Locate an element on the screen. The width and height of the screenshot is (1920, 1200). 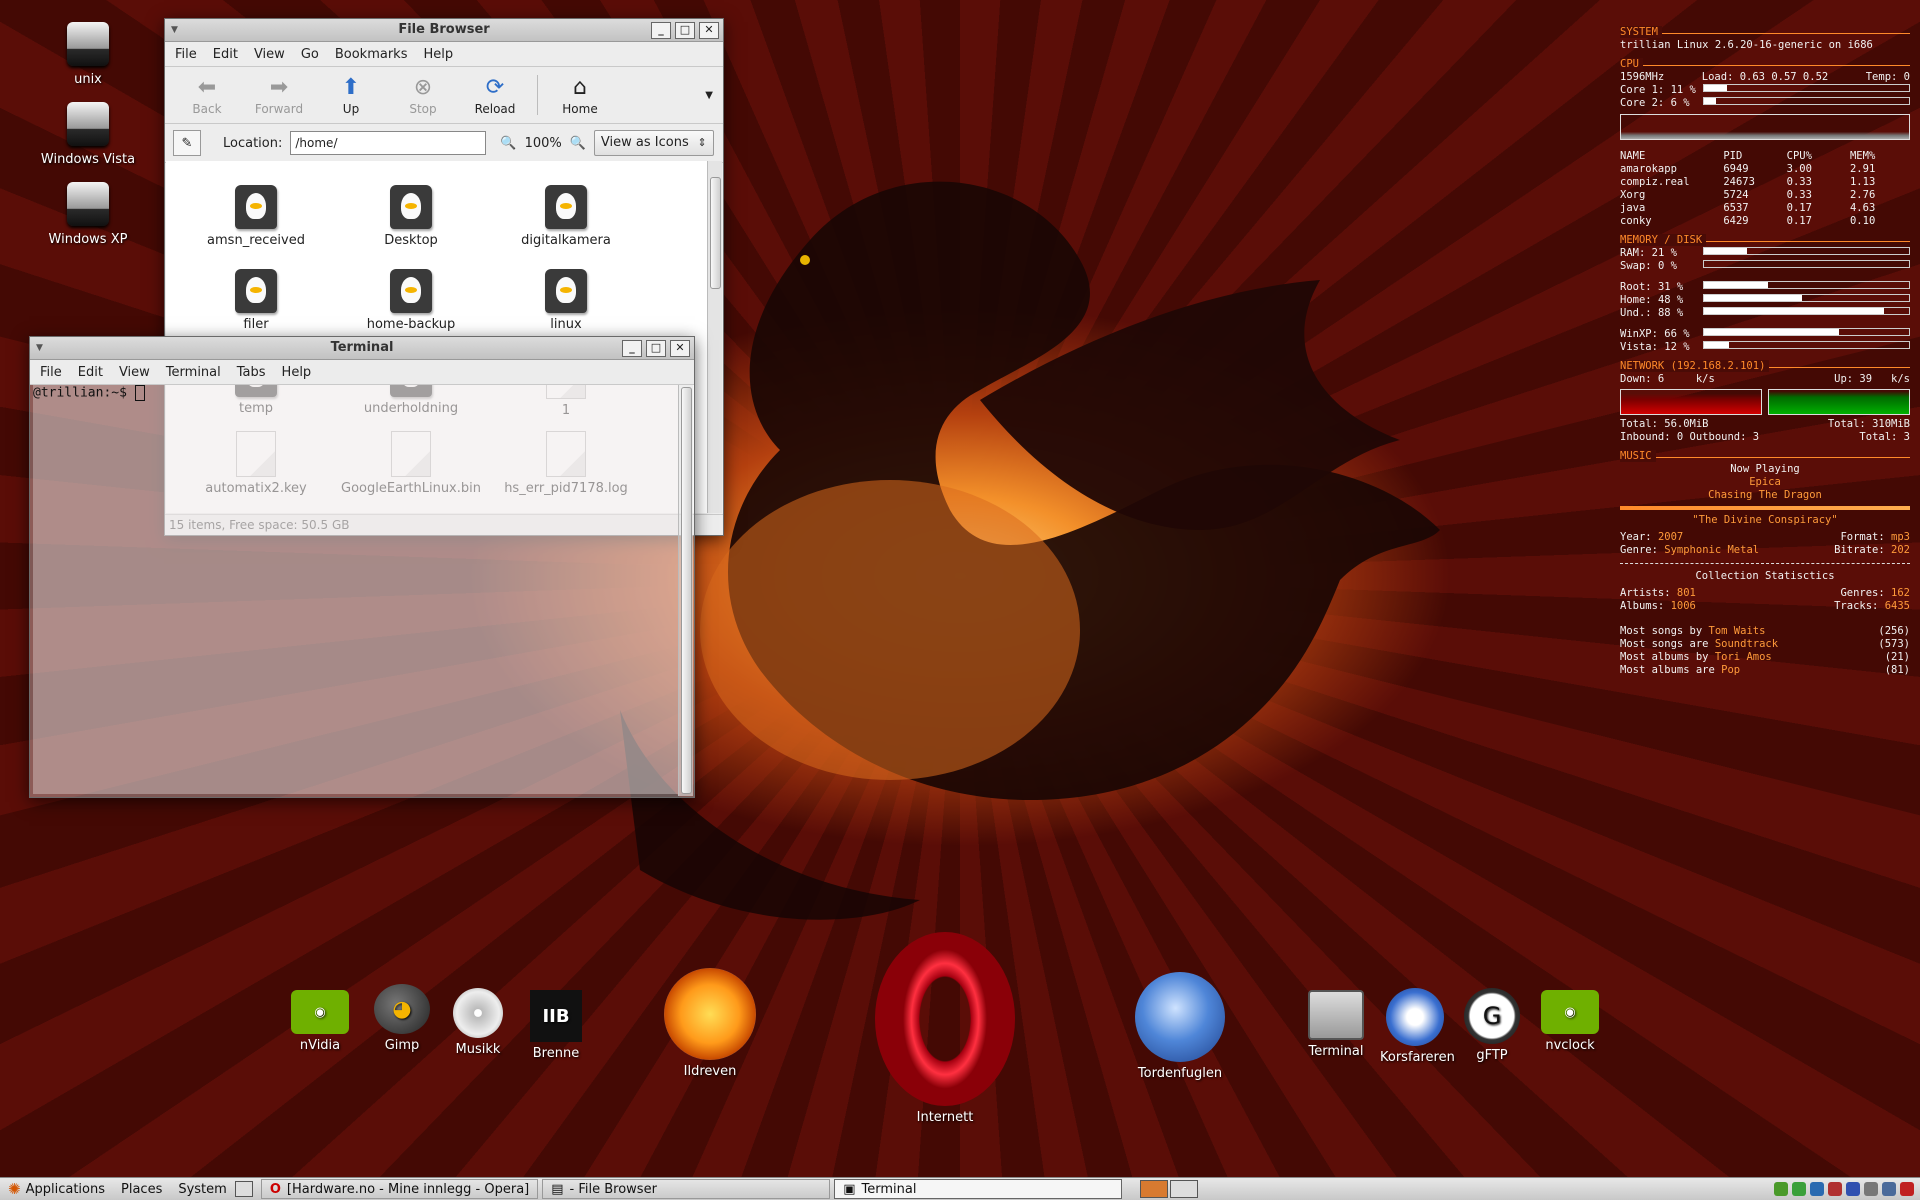
task-file-browser: ▤ - File Browser is located at coordinates (686, 1189).